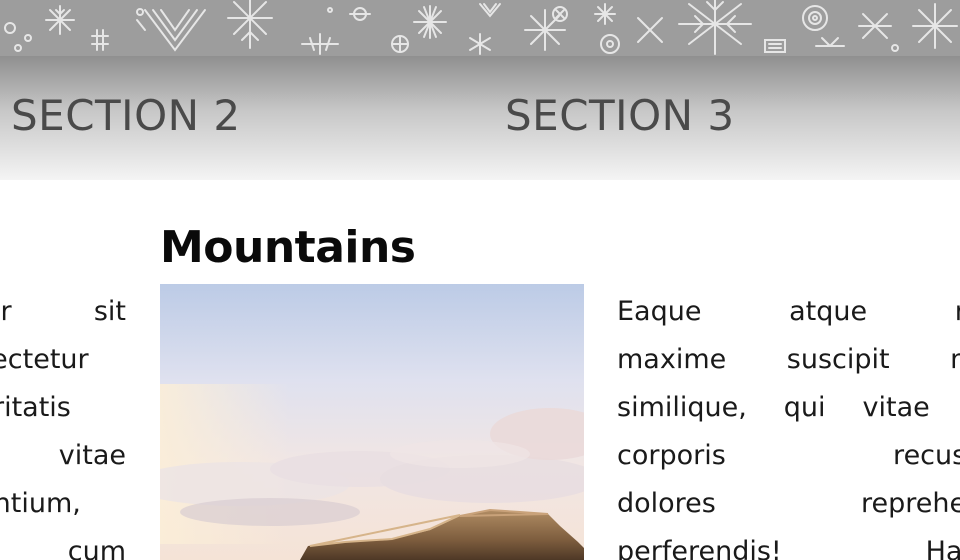  I want to click on right-text-line: perferendis! Harum, so click(788, 548).